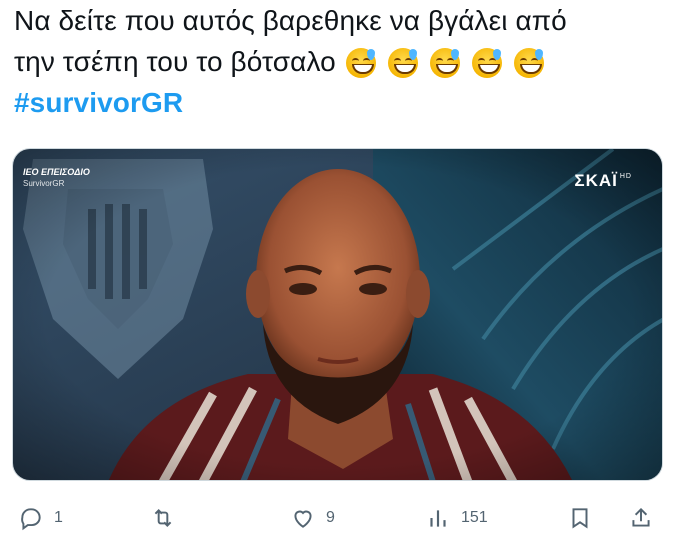 This screenshot has height=535, width=700. What do you see at coordinates (350, 520) in the screenshot?
I see `tweet-action-bar: 1 9 151` at bounding box center [350, 520].